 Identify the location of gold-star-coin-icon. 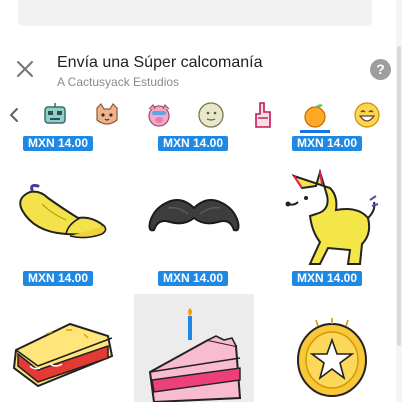
(332, 357).